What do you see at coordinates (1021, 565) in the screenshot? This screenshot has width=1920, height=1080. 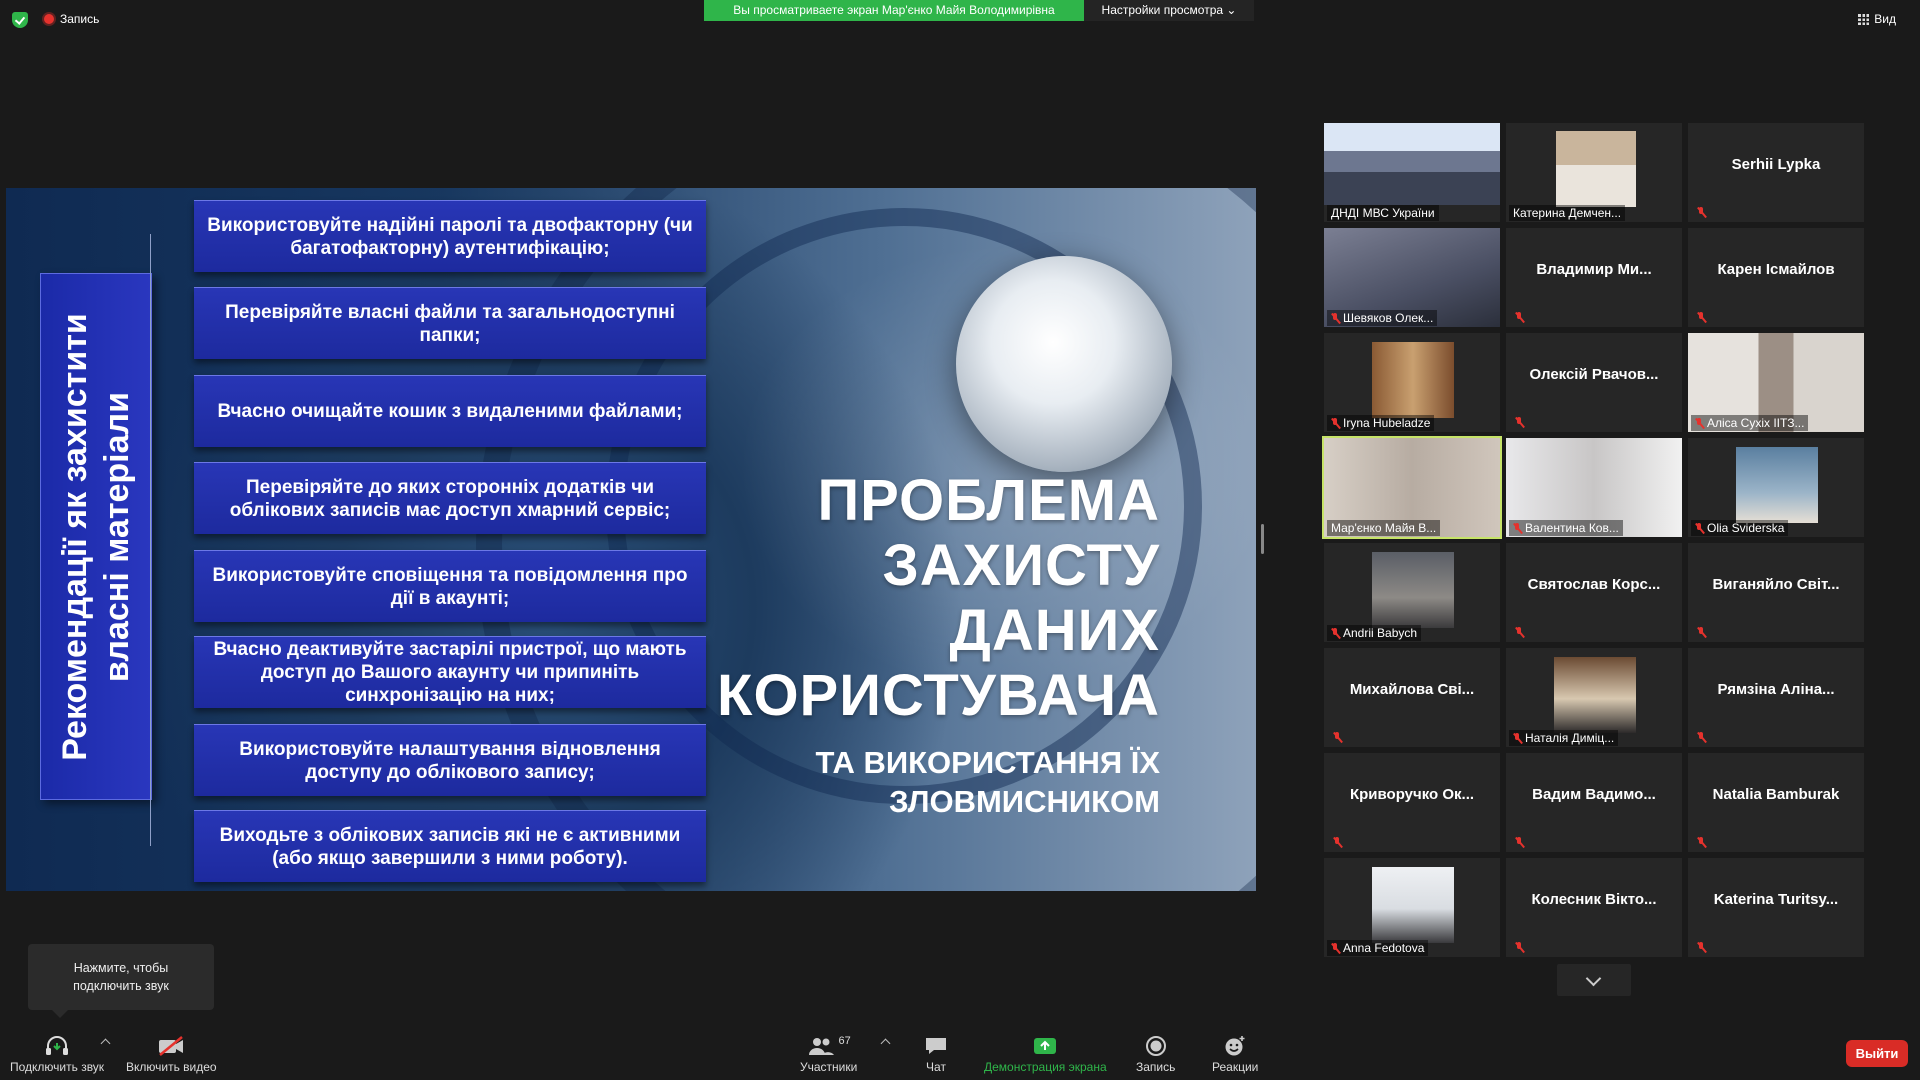 I see `slide-title-line: ЗАХИСТУ` at bounding box center [1021, 565].